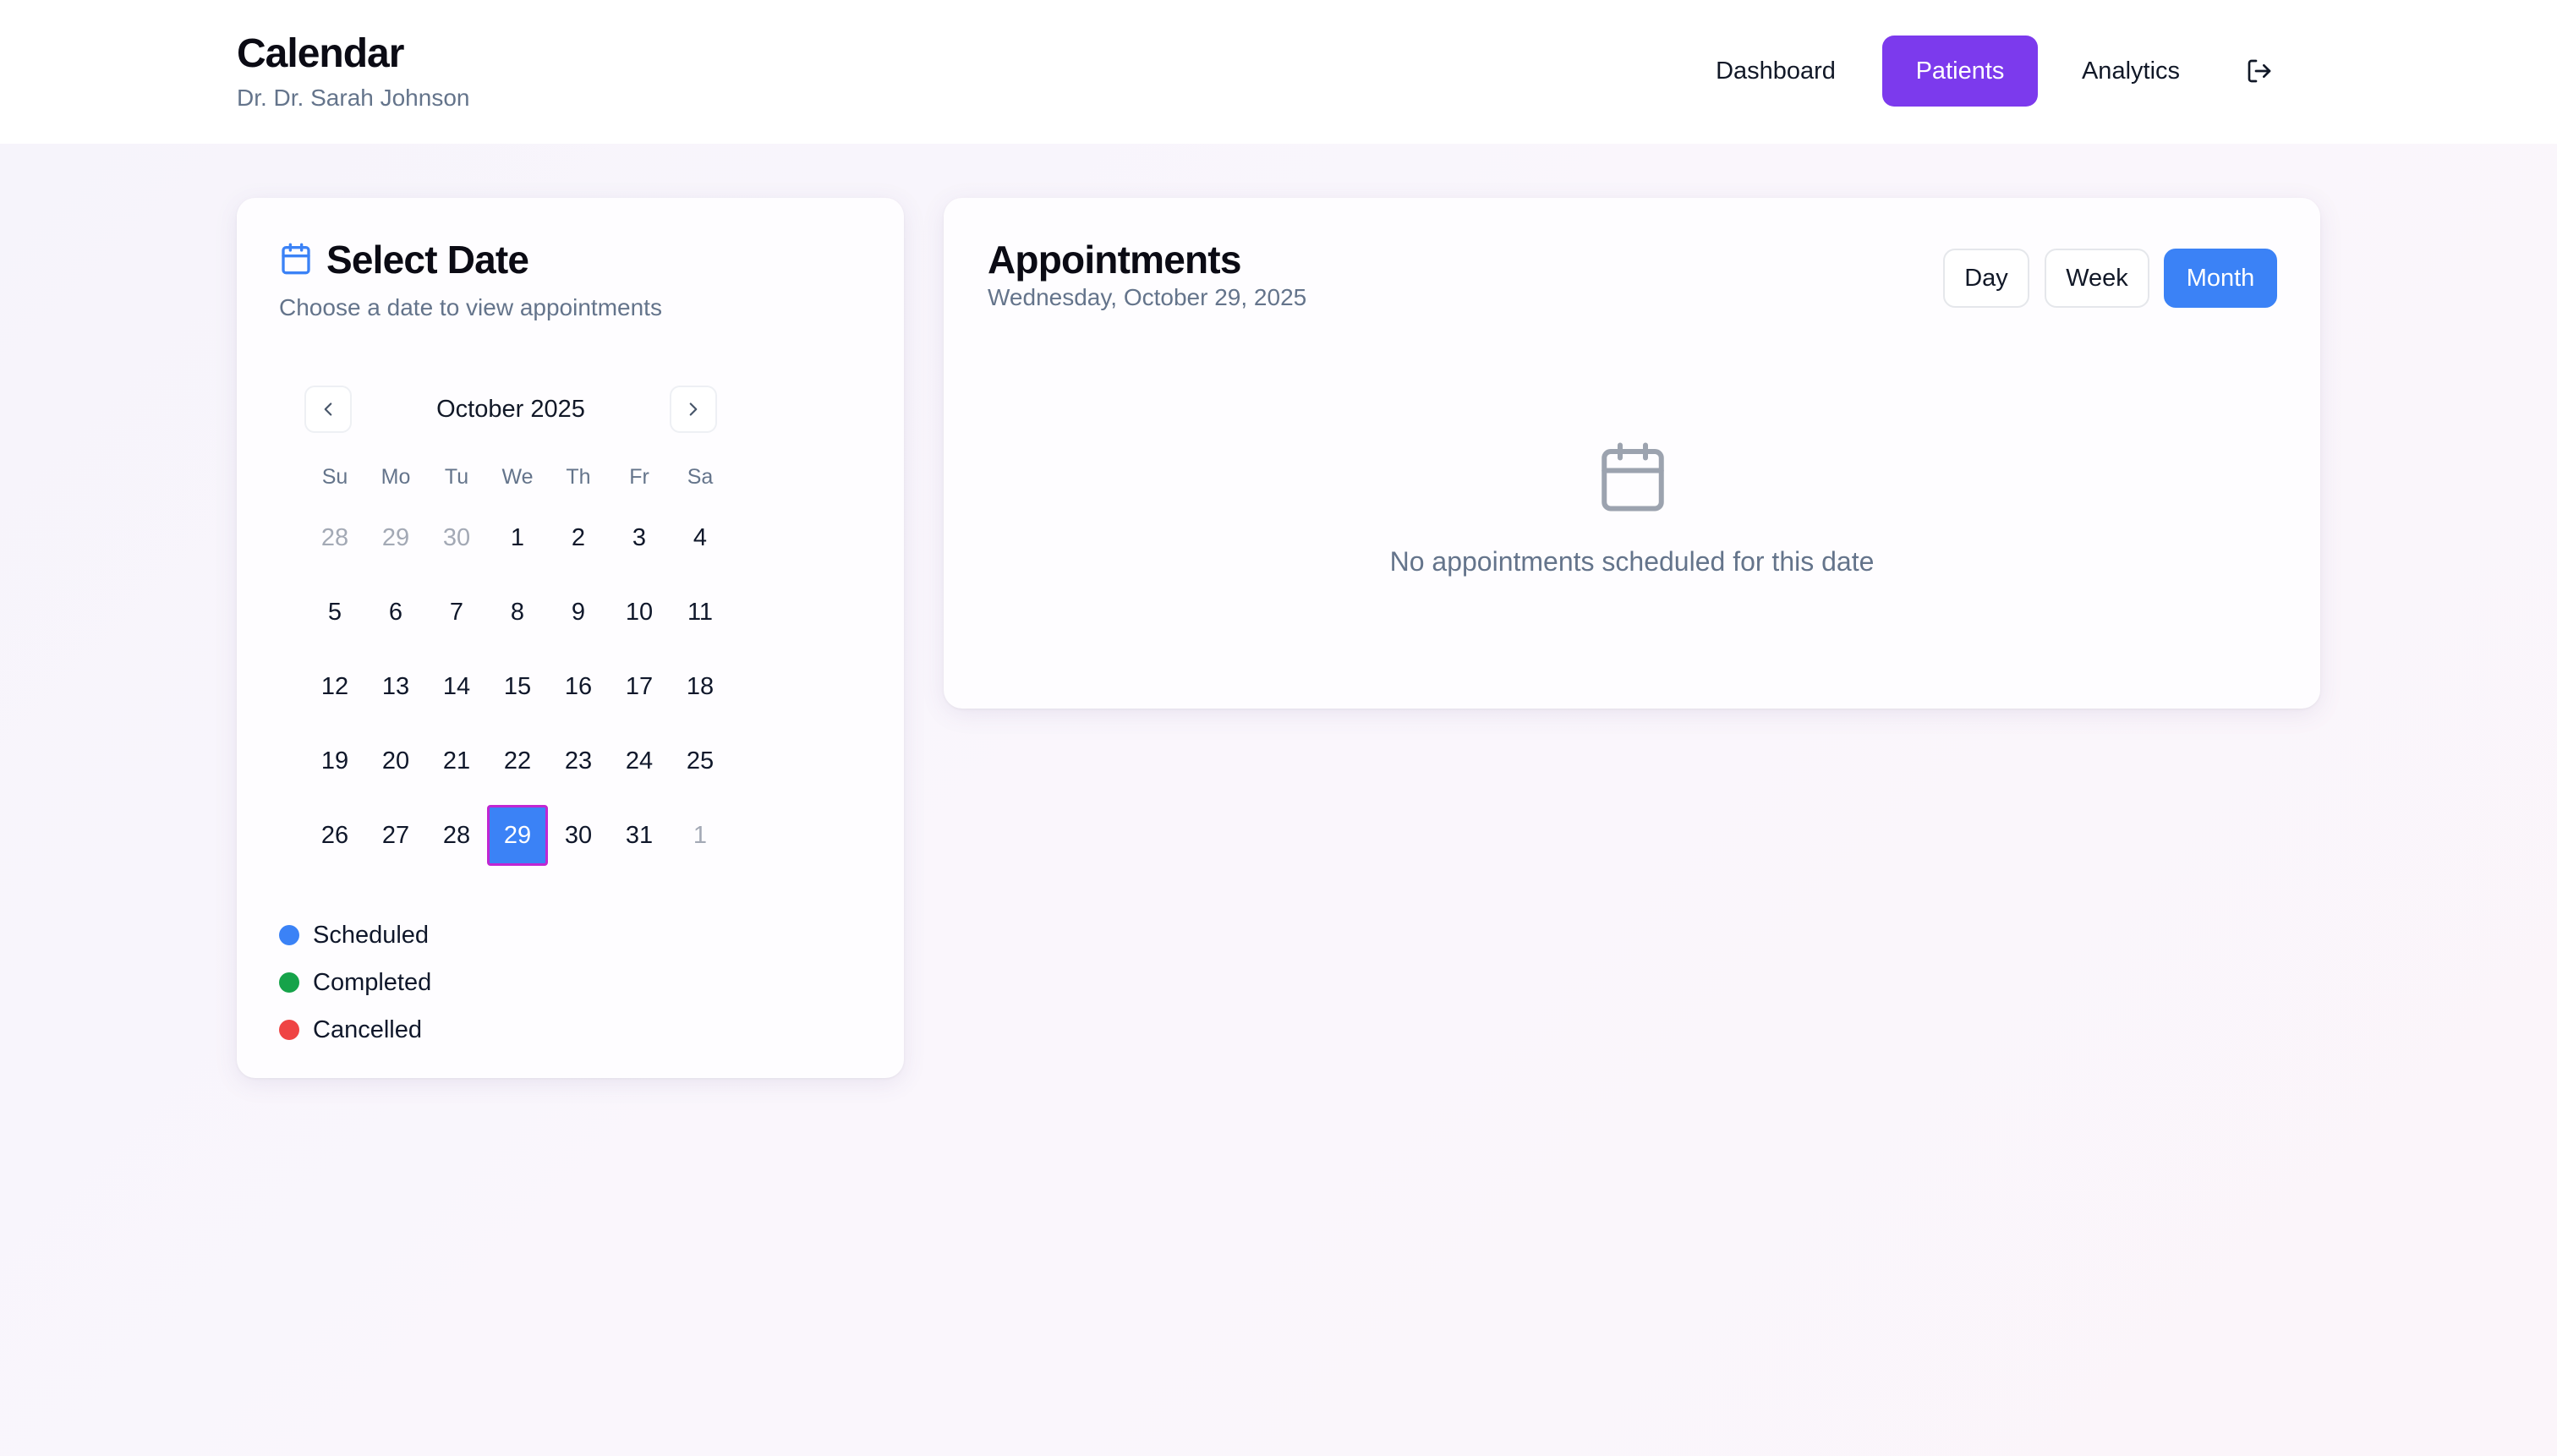  I want to click on legend-label: Completed, so click(372, 982).